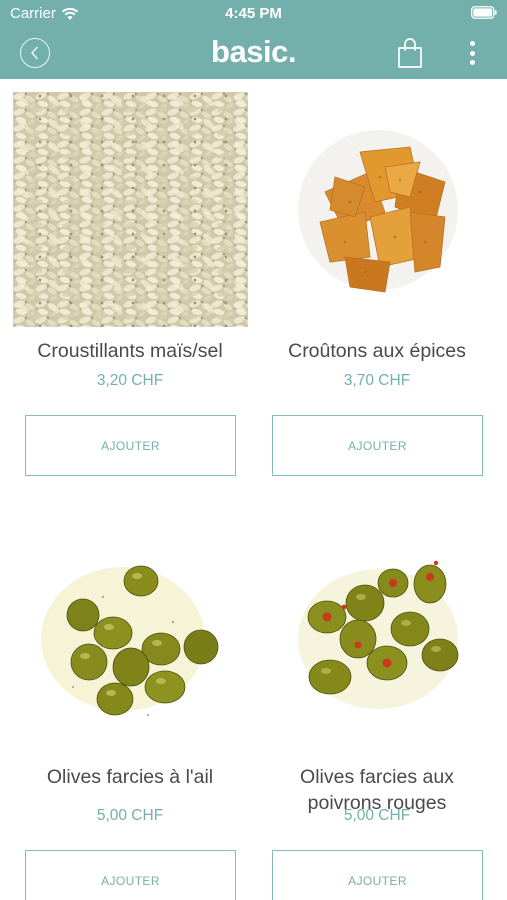 This screenshot has height=900, width=507. What do you see at coordinates (130, 209) in the screenshot?
I see `product-image-corn-puffs` at bounding box center [130, 209].